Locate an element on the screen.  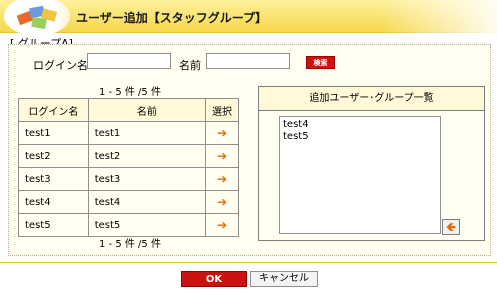
cell-name: test2 is located at coordinates (147, 156).